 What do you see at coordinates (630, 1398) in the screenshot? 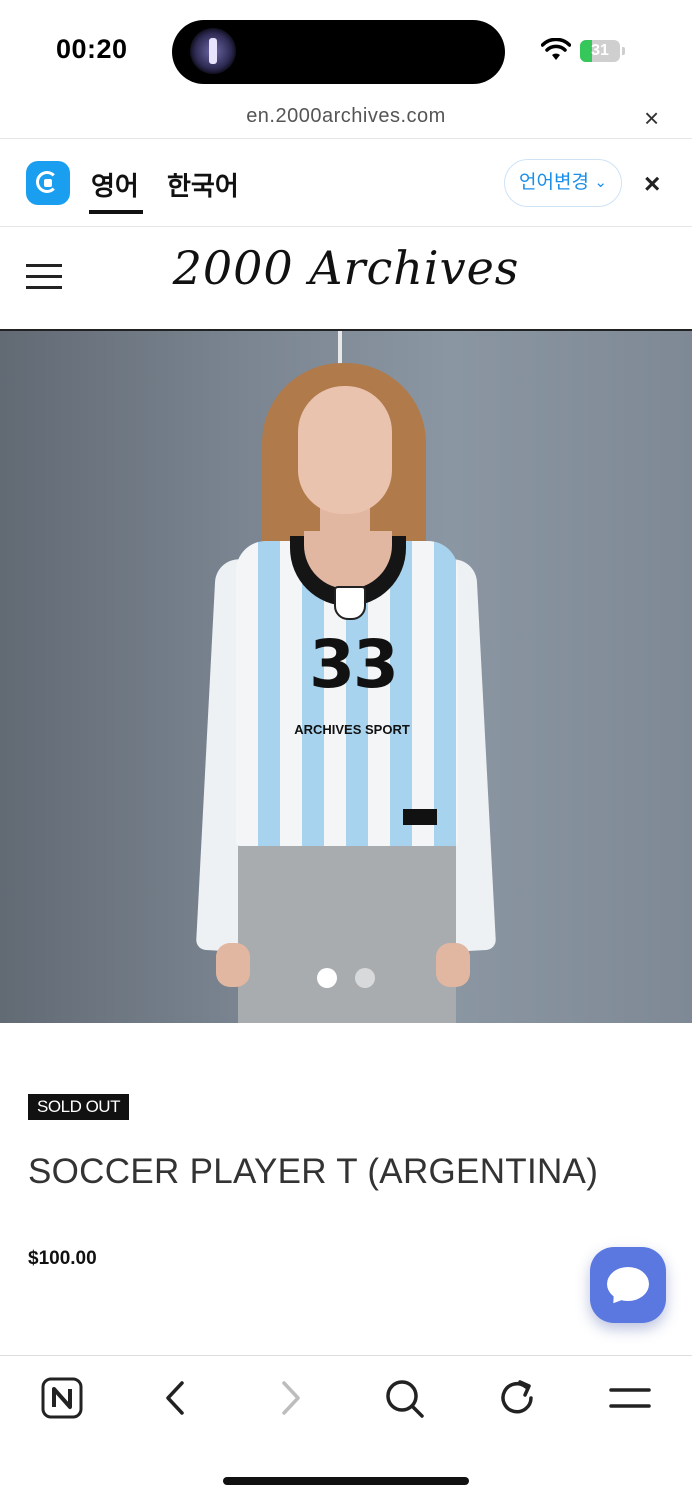
I see `menu-icon` at bounding box center [630, 1398].